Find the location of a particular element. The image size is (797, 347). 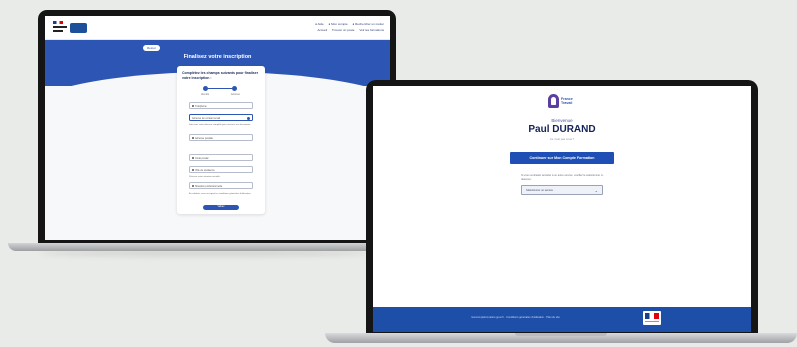

phone-field: Téléphone is located at coordinates (221, 105).